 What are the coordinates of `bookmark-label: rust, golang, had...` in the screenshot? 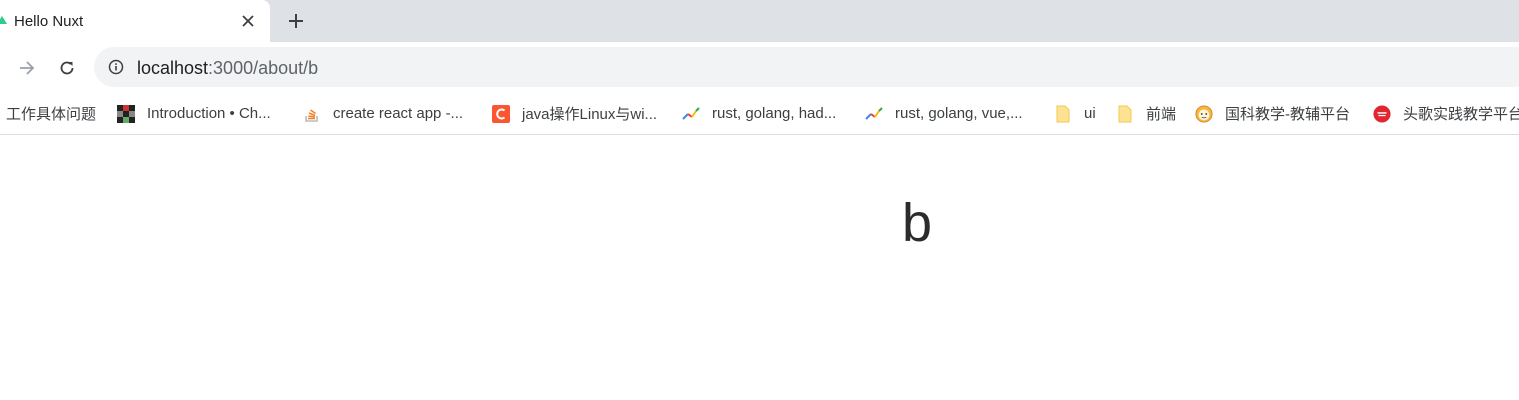 It's located at (774, 113).